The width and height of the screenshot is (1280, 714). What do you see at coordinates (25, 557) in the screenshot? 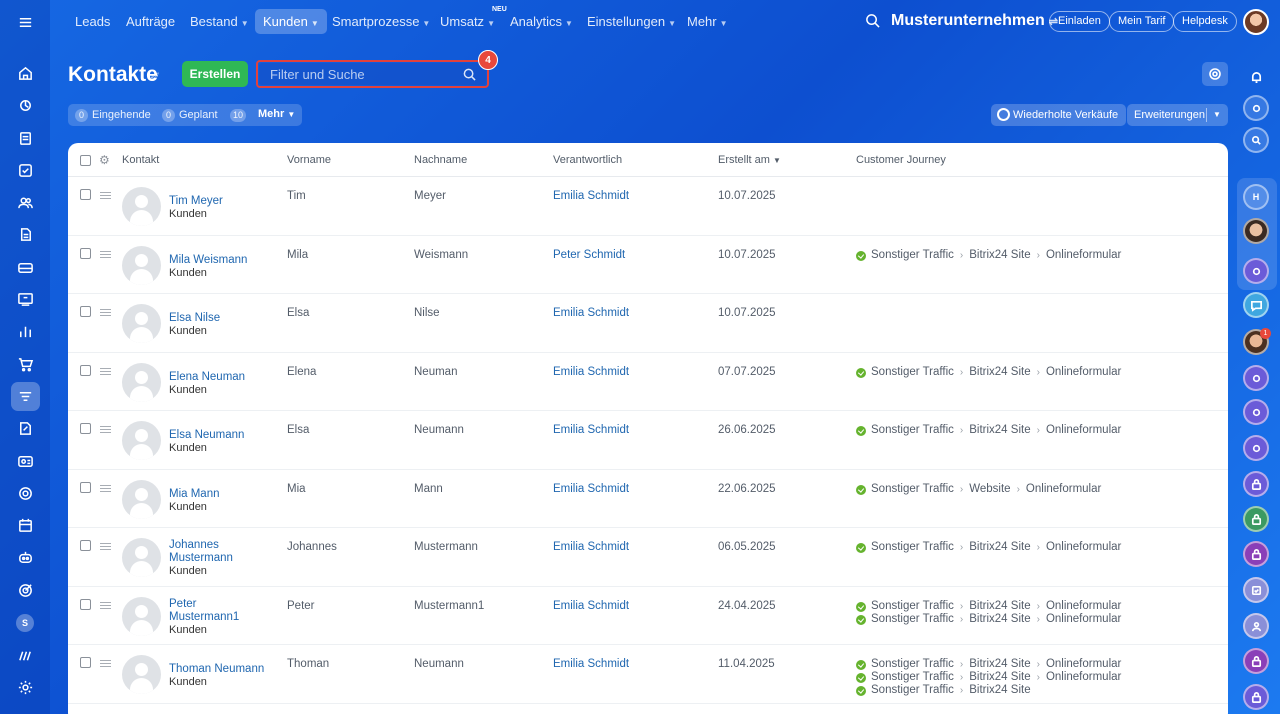
I see `robot-icon` at bounding box center [25, 557].